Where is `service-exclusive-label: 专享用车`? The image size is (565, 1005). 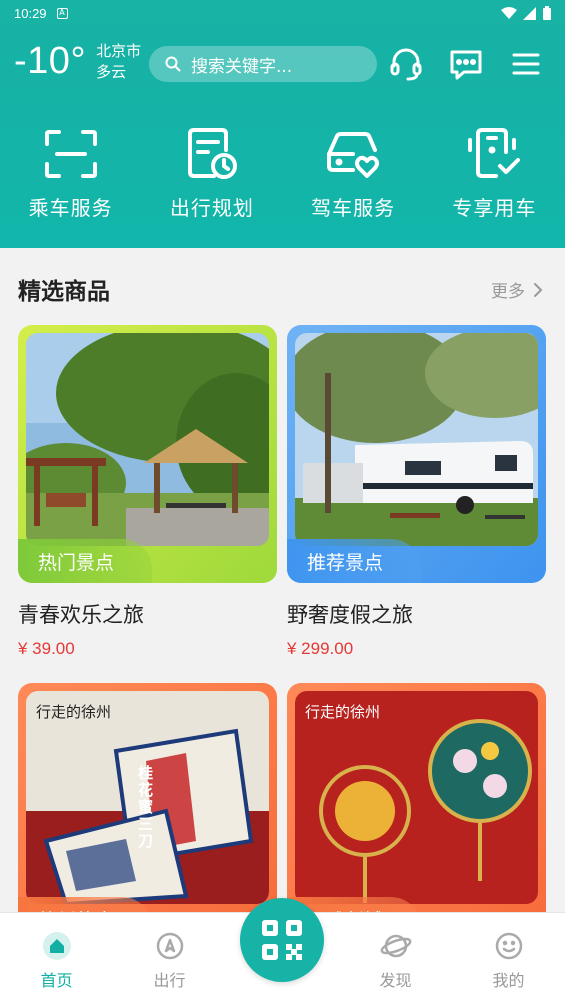
service-exclusive-label: 专享用车 is located at coordinates (494, 208).